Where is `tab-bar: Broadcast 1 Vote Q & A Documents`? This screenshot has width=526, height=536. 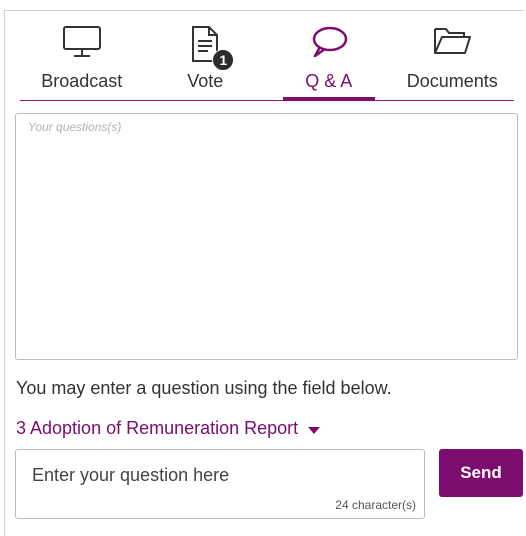
tab-bar: Broadcast 1 Vote Q & A Documents is located at coordinates (267, 61).